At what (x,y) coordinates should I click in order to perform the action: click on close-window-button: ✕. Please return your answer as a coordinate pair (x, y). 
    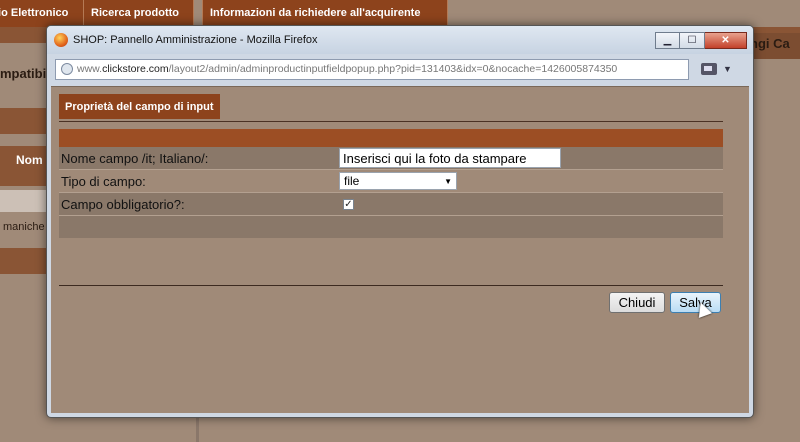
    Looking at the image, I should click on (726, 40).